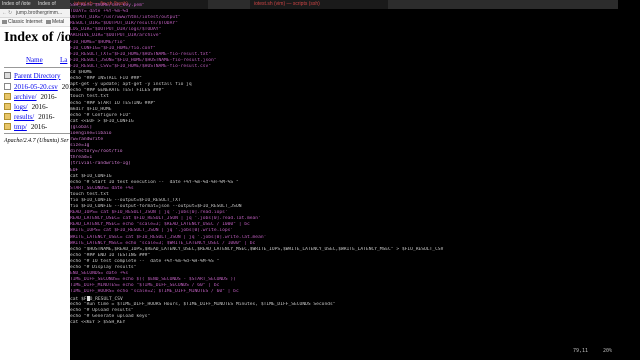 The width and height of the screenshot is (640, 360). Describe the element at coordinates (7, 75) in the screenshot. I see `back-folder-icon` at that location.